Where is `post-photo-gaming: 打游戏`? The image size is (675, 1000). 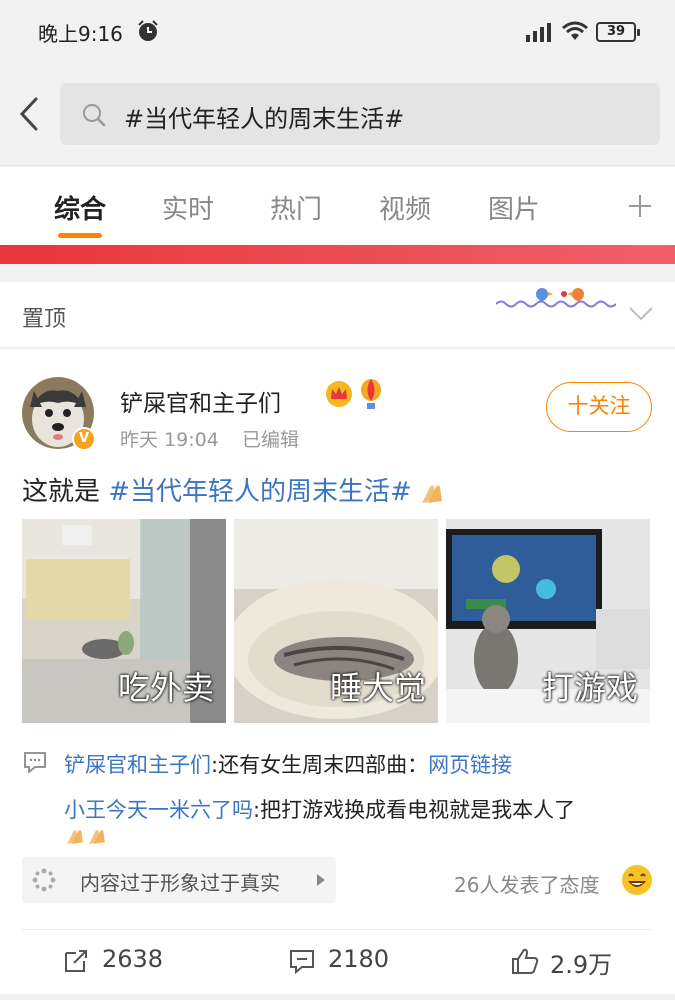
post-photo-gaming: 打游戏 is located at coordinates (548, 621).